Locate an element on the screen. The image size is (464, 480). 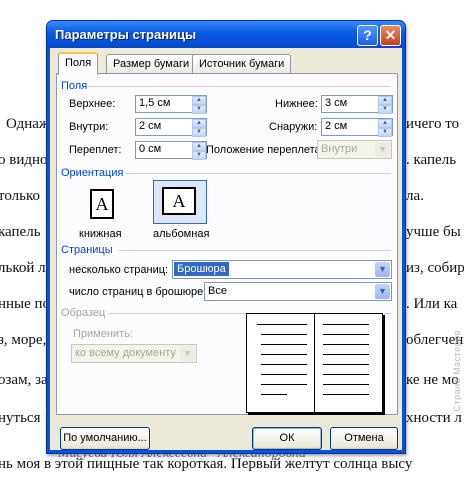
doc-line-right: ке не мо is located at coordinates (432, 380).